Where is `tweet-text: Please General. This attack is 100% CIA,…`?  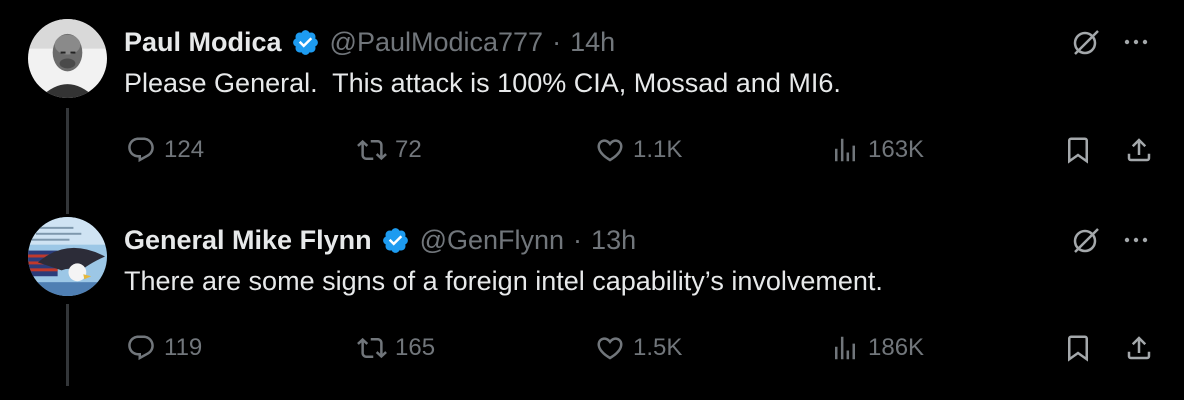
tweet-text: Please General. This attack is 100% CIA,… is located at coordinates (482, 83).